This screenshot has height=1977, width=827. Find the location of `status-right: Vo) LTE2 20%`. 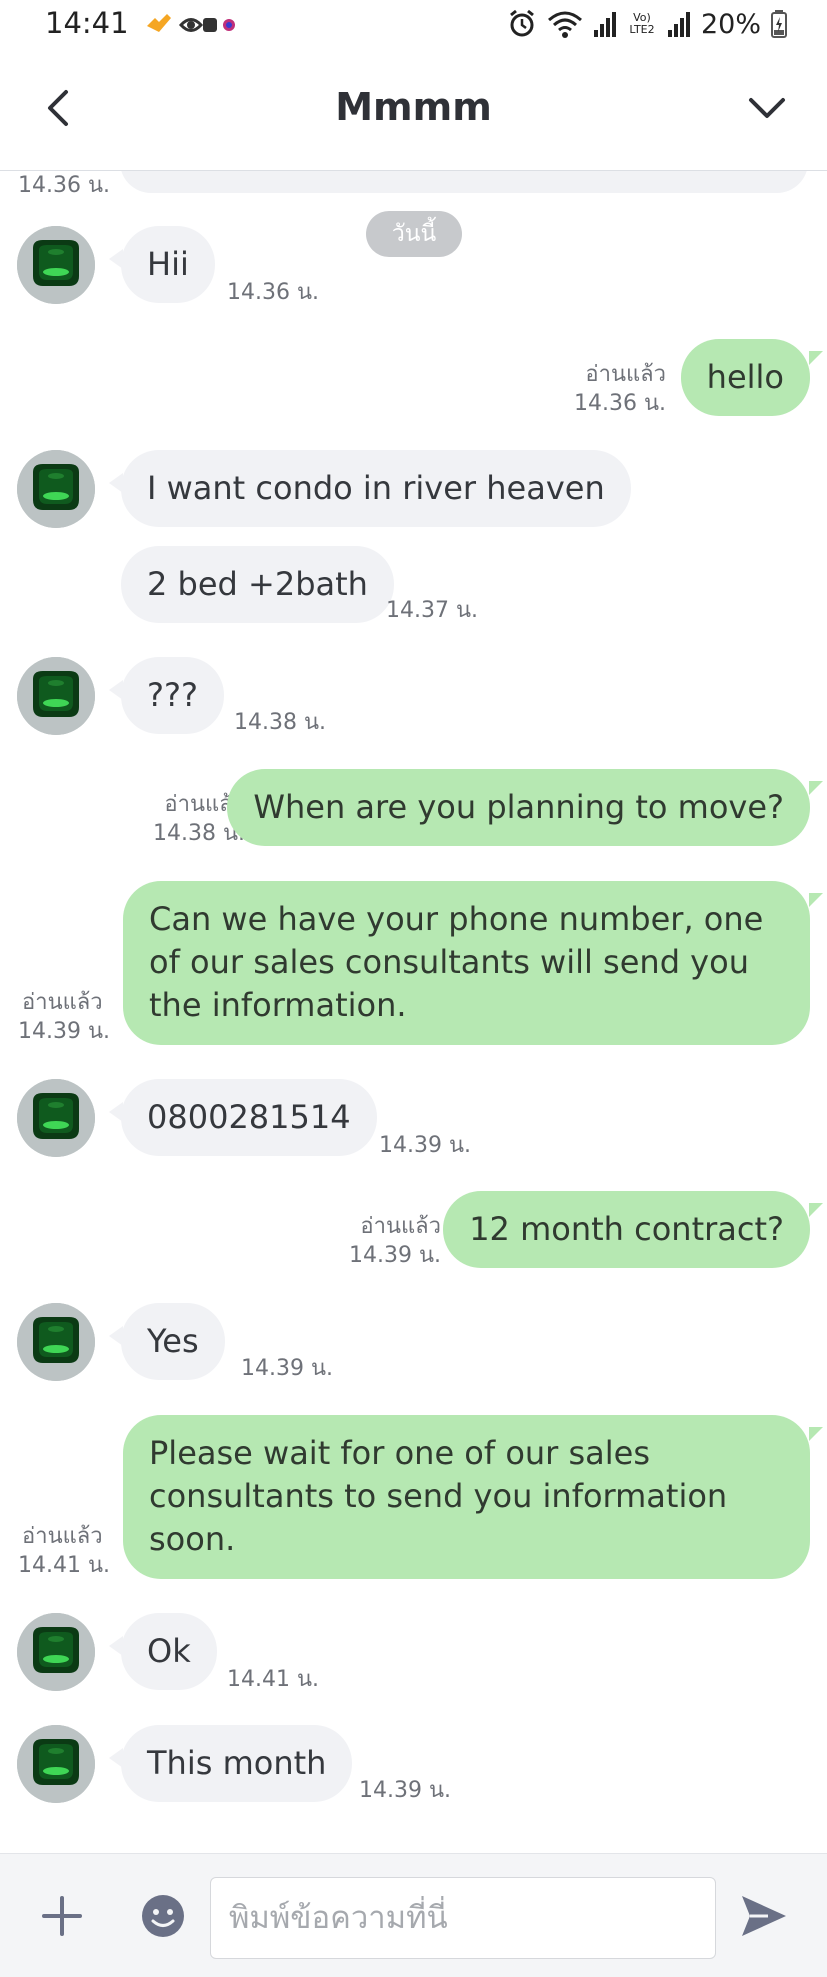

status-right: Vo) LTE2 20% is located at coordinates (647, 24).